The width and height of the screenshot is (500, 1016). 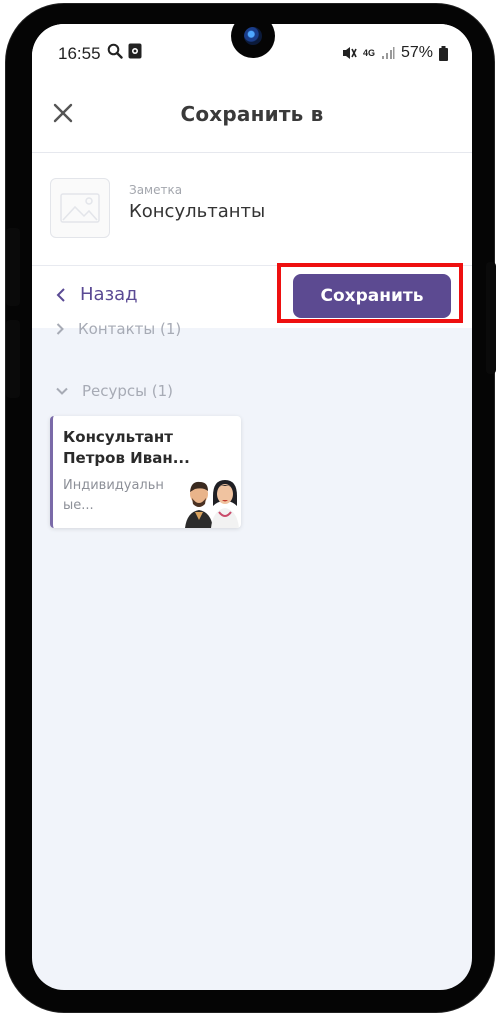 What do you see at coordinates (60, 329) in the screenshot?
I see `chevron-right-icon` at bounding box center [60, 329].